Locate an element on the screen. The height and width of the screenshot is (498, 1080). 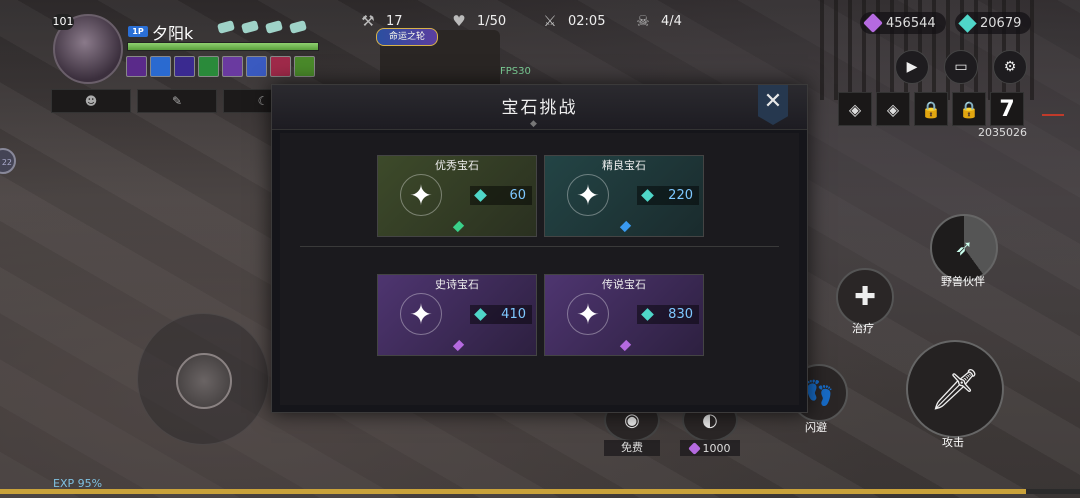
skill-cost: 1000 is located at coordinates (710, 448).